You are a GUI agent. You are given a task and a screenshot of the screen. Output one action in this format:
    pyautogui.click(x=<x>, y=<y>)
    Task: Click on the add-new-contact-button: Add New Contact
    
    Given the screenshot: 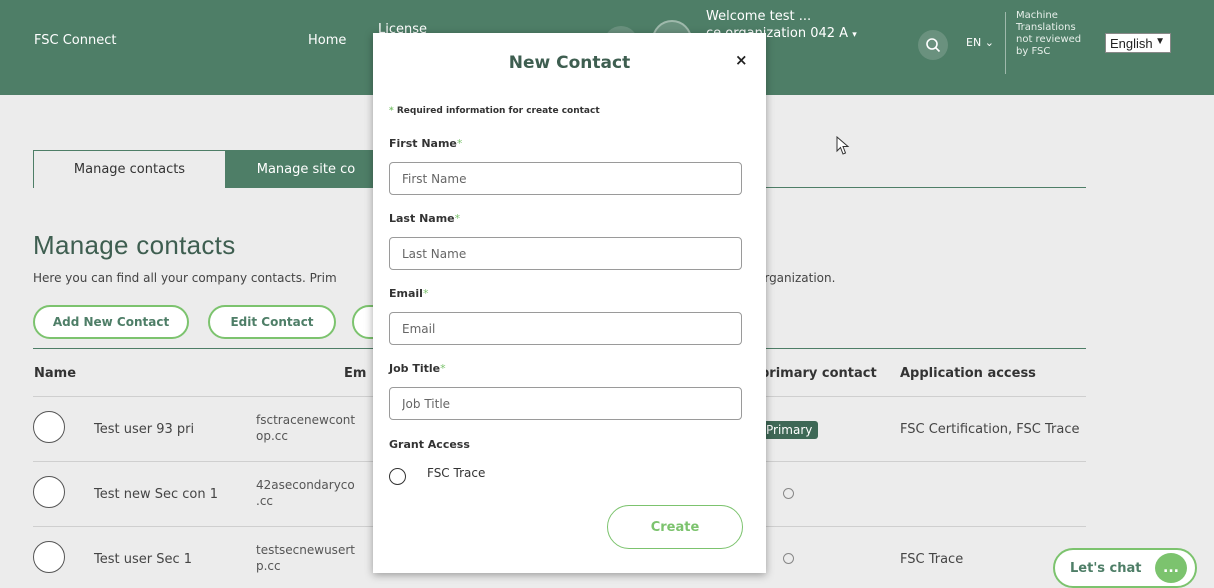 What is the action you would take?
    pyautogui.click(x=111, y=322)
    